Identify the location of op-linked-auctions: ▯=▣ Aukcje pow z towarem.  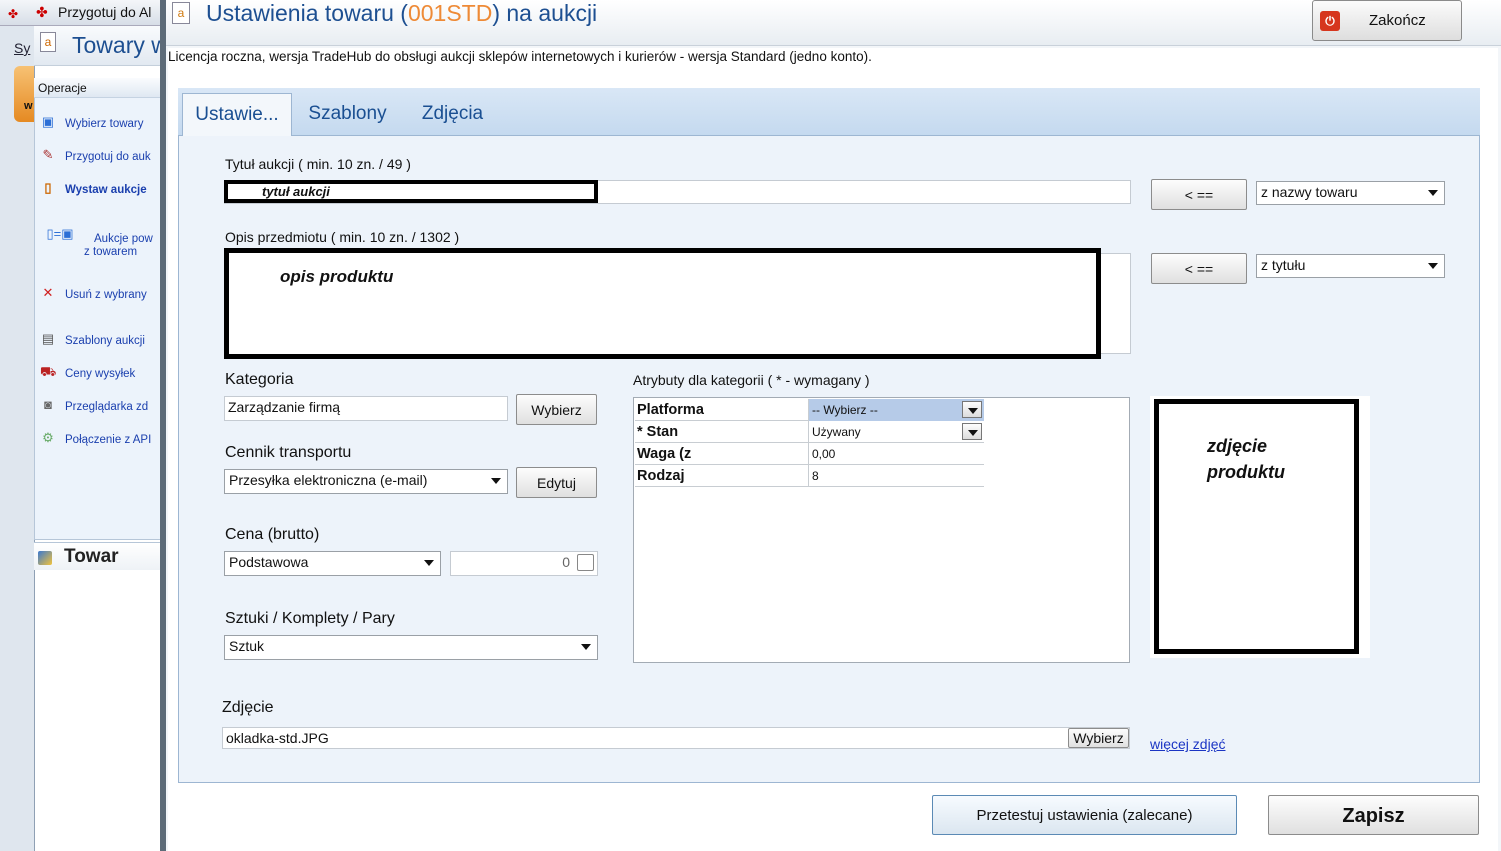
(105, 243).